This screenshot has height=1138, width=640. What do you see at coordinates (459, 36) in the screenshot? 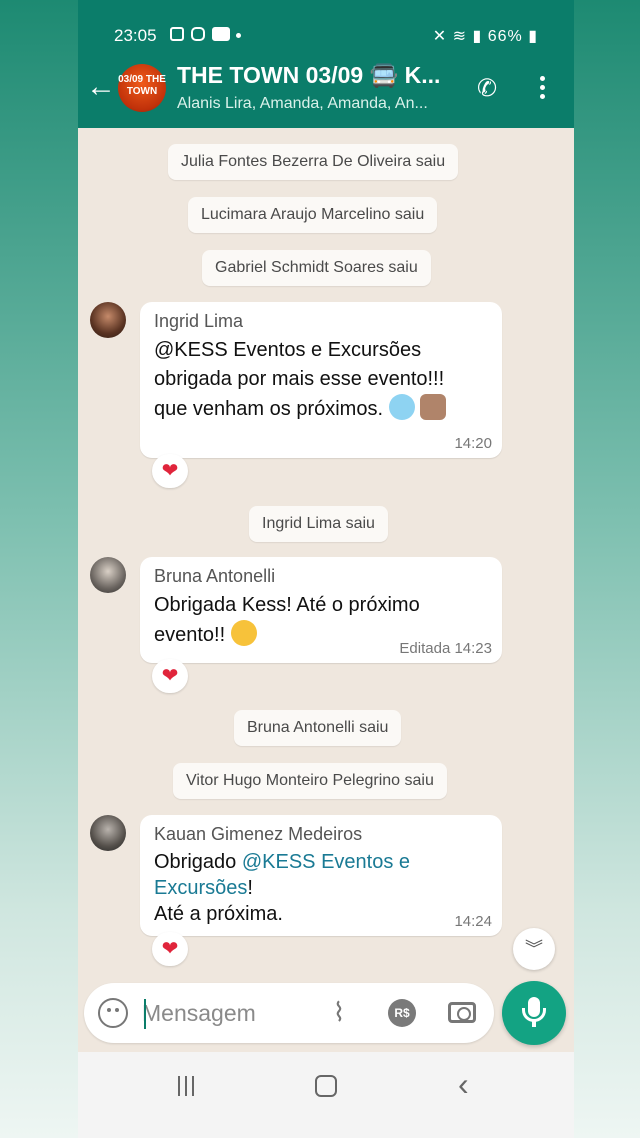
I see `wifi-icon: ≋` at bounding box center [459, 36].